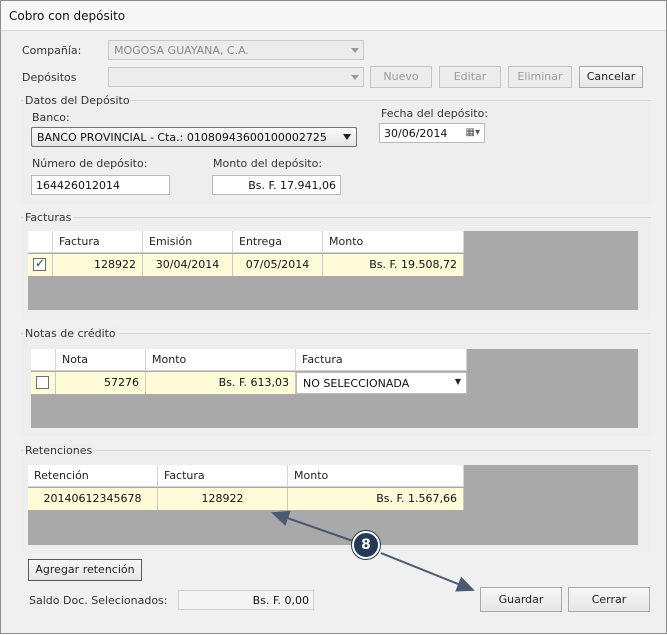 This screenshot has height=635, width=667. I want to click on arrow-to-guardar, so click(427, 572).